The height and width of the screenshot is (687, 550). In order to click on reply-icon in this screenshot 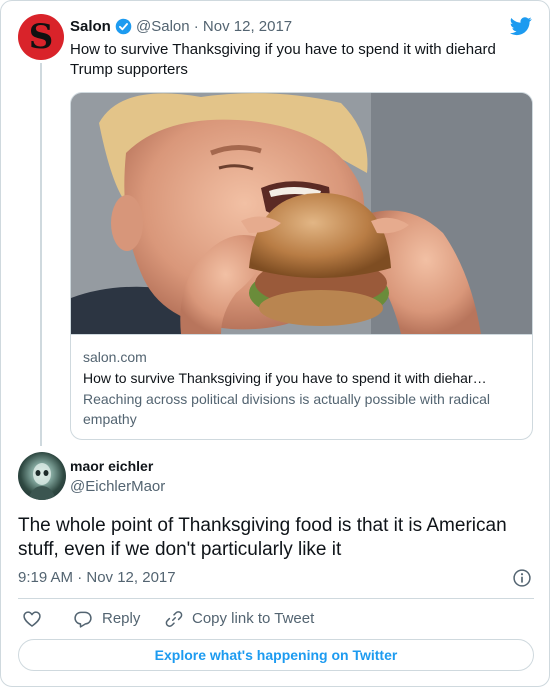, I will do `click(83, 619)`.